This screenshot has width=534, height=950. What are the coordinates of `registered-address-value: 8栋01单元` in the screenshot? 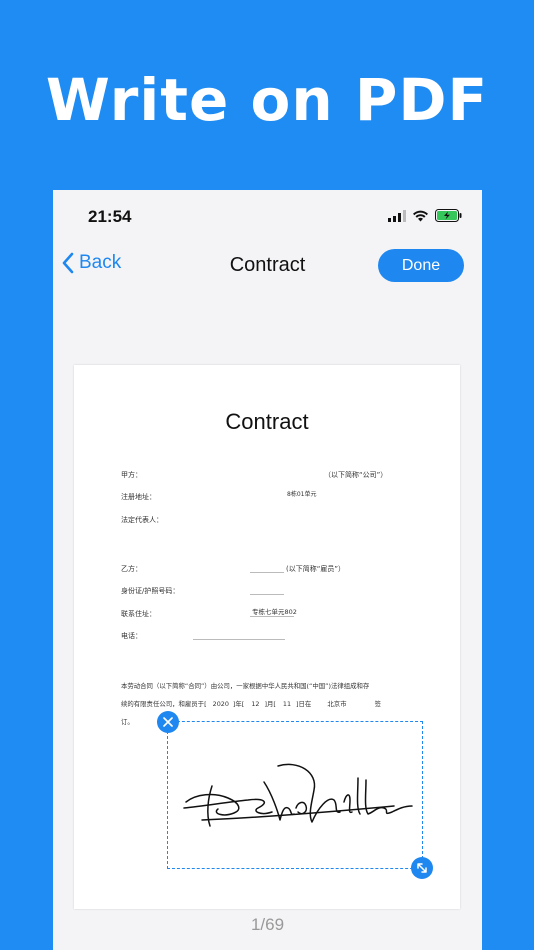 It's located at (302, 494).